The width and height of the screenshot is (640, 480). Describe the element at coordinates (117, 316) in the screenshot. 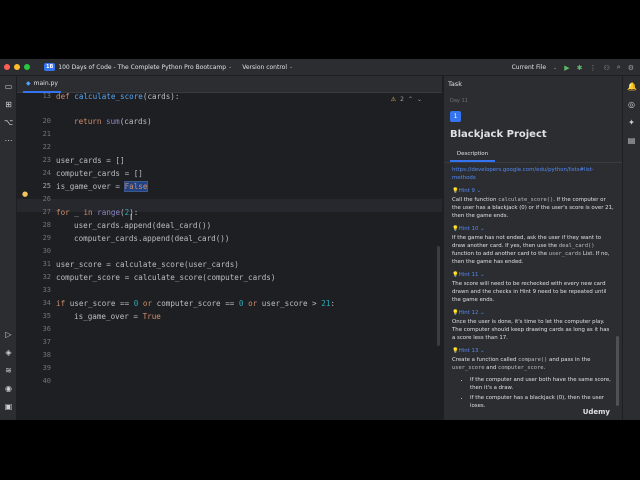

I see `code-line: is_game_over = True` at that location.